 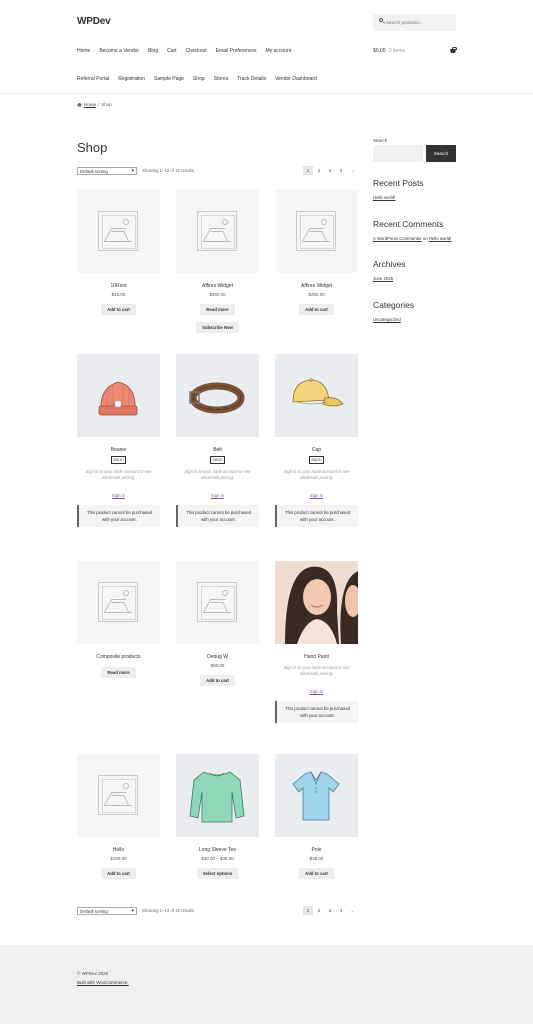 I want to click on nav-item-stores: Stores, so click(x=221, y=79).